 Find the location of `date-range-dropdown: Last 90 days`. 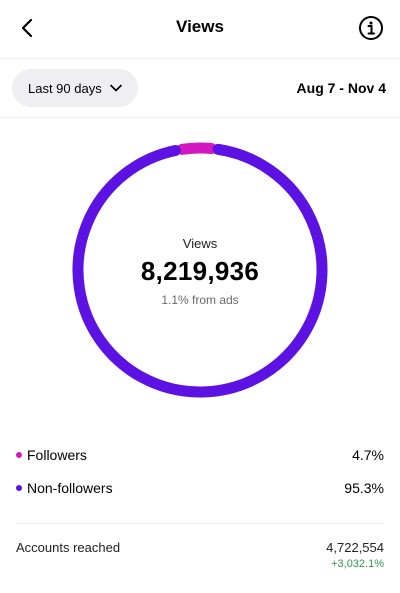

date-range-dropdown: Last 90 days is located at coordinates (75, 88).